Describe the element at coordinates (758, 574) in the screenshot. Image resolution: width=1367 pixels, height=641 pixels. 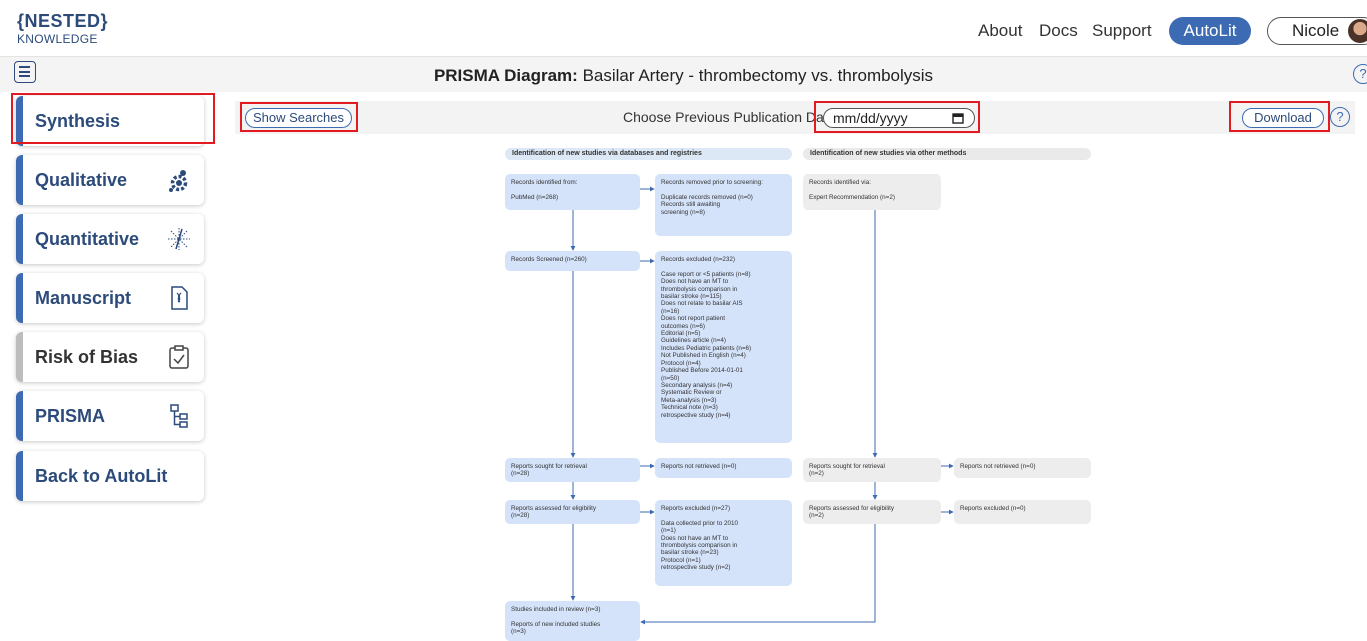
I see `arrow` at that location.